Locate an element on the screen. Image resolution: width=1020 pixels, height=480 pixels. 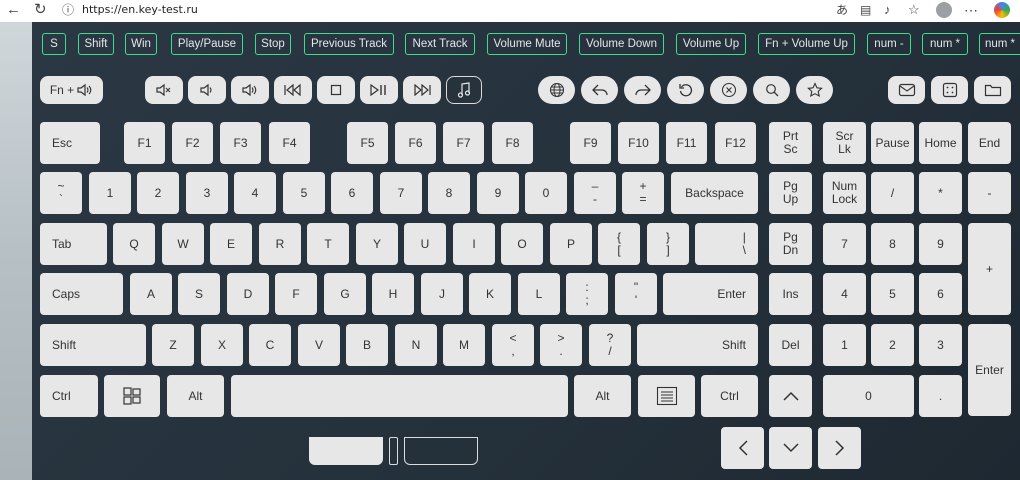
key-num-1: 1 is located at coordinates (844, 345).